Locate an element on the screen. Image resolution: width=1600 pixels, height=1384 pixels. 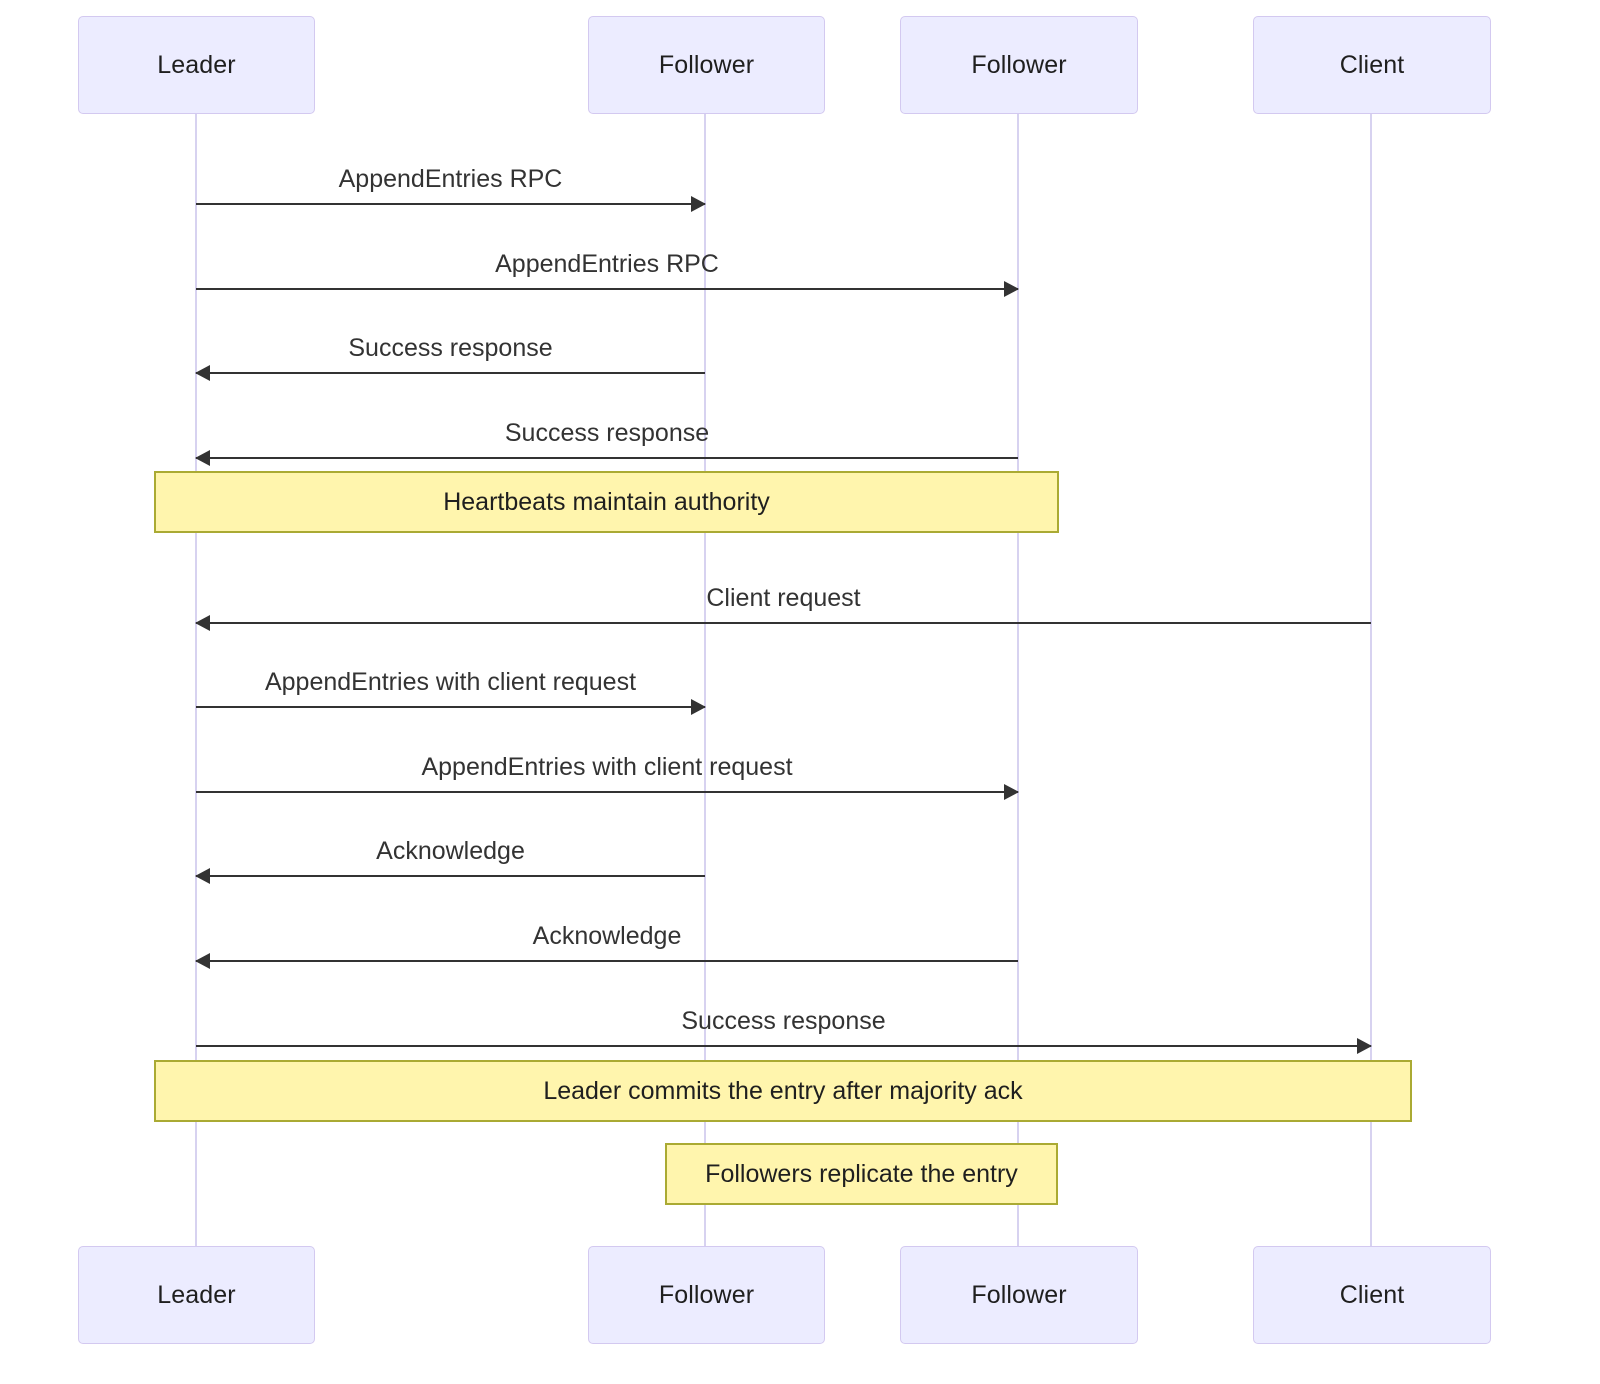
participant-label-client-bottom: Client is located at coordinates (1372, 1294).